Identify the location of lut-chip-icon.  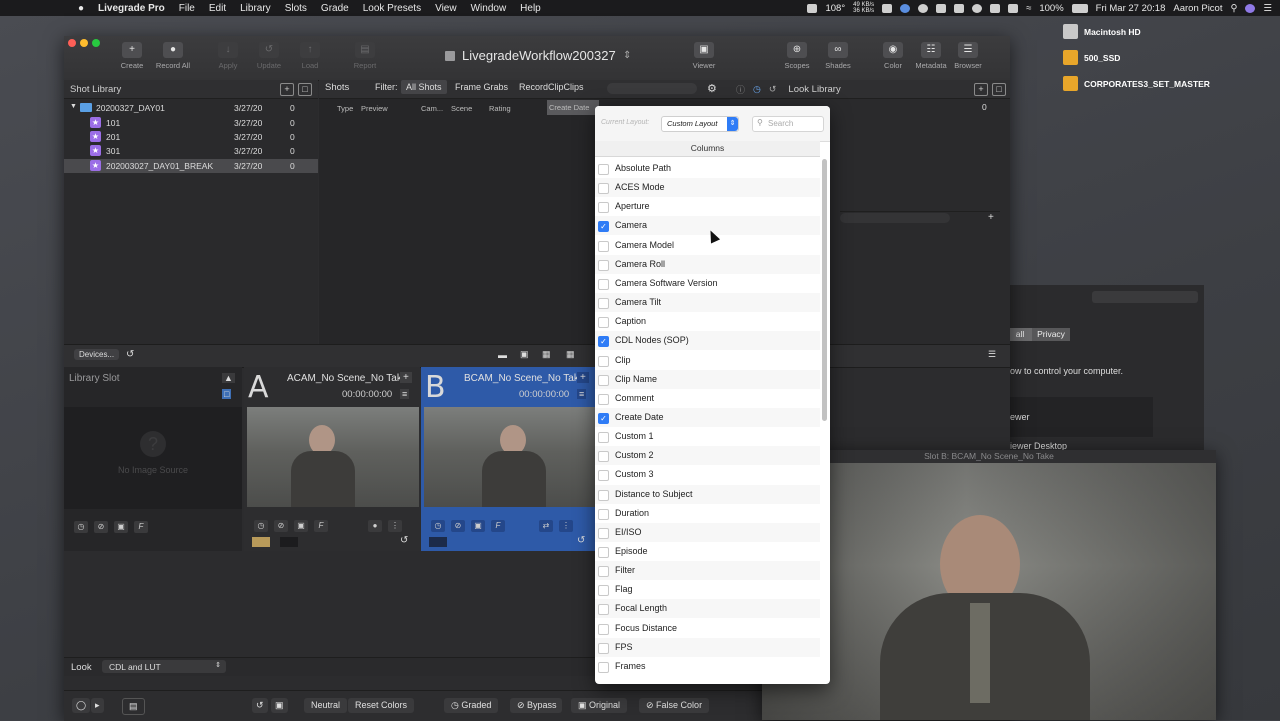
(261, 542).